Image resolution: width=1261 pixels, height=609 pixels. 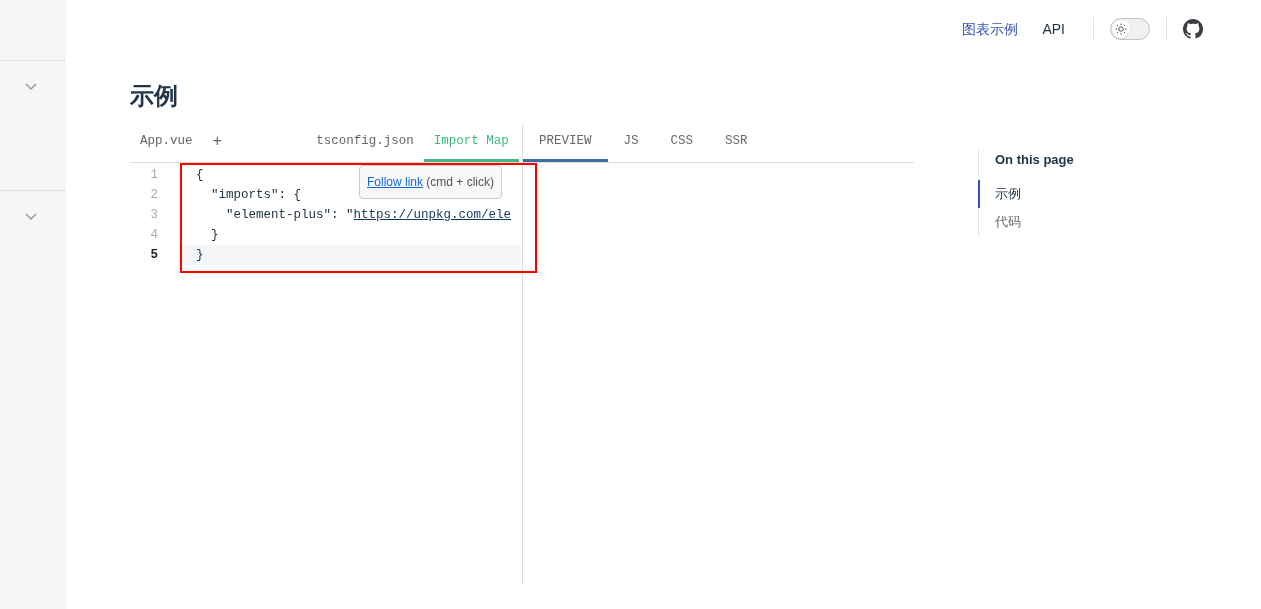 I want to click on tooltip-hint: (cmd + click), so click(x=460, y=181).